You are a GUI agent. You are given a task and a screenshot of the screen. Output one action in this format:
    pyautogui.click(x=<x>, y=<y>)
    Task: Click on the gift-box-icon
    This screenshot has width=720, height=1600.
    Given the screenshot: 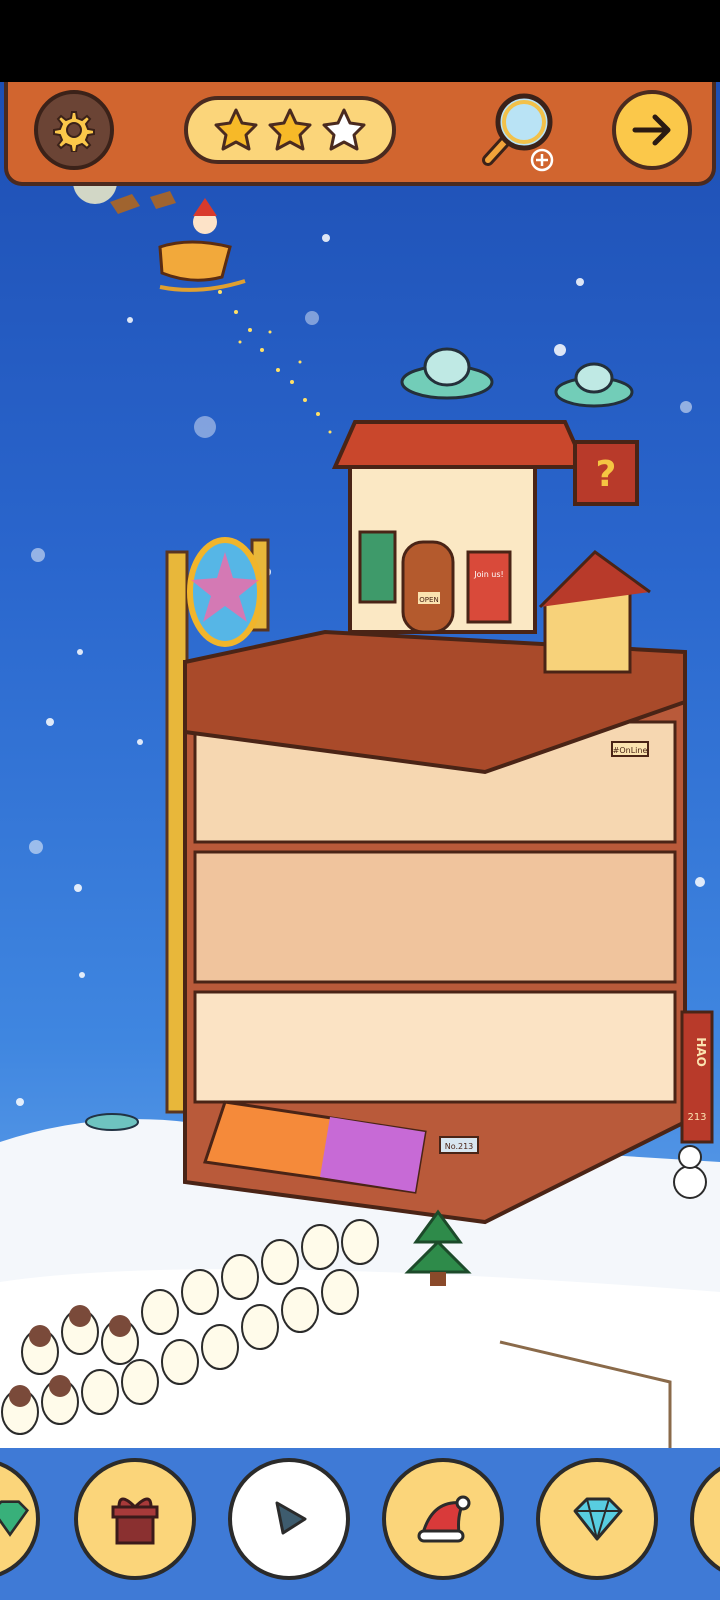 What is the action you would take?
    pyautogui.click(x=135, y=1521)
    